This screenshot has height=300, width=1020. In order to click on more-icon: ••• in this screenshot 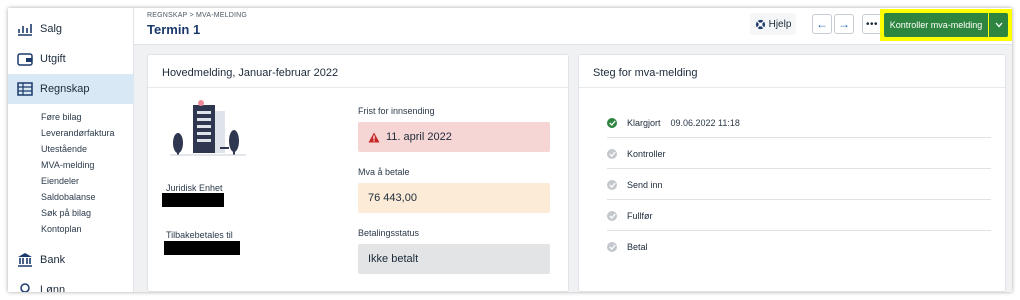, I will do `click(871, 24)`.